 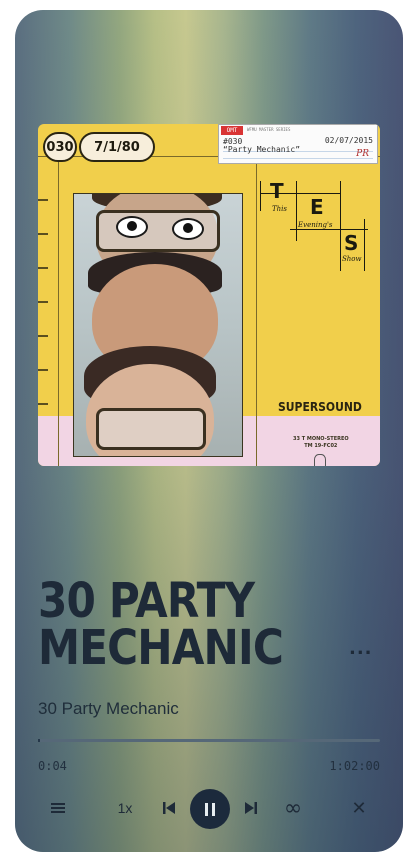 I want to click on label-card-brand-sub: WFMU MASTER SERIES, so click(x=269, y=129).